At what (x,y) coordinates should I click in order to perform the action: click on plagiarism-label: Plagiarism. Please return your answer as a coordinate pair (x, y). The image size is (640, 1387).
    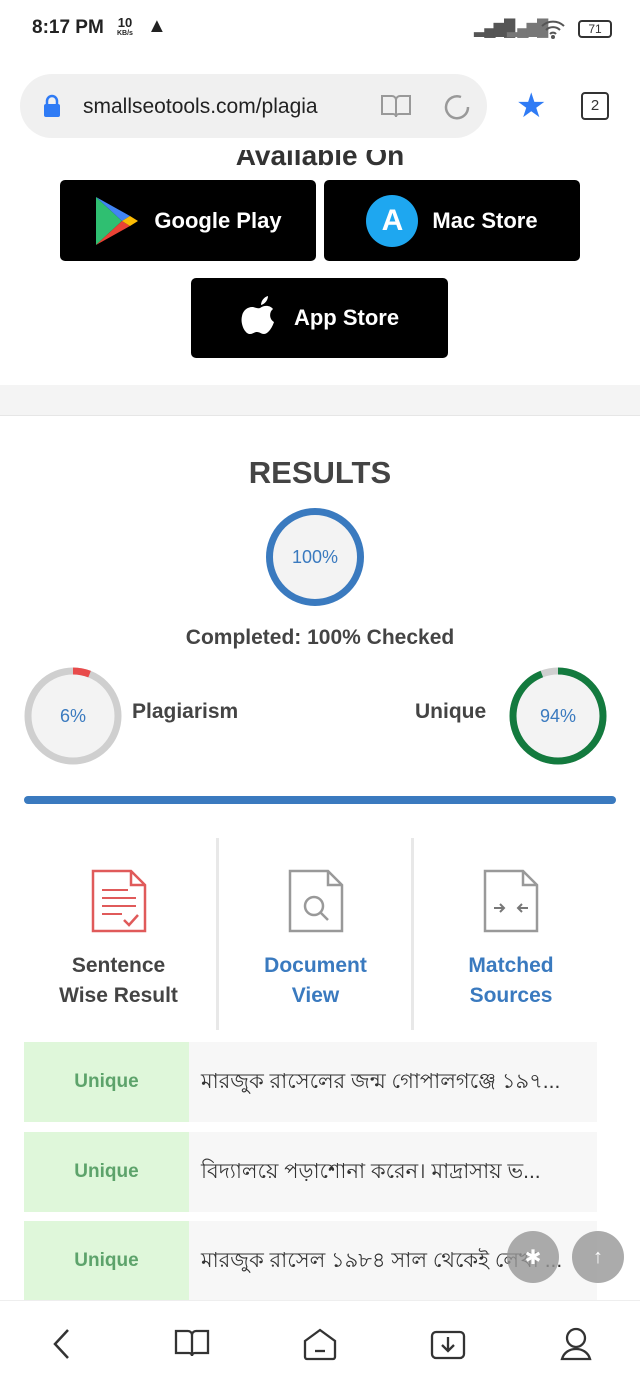
    Looking at the image, I should click on (185, 711).